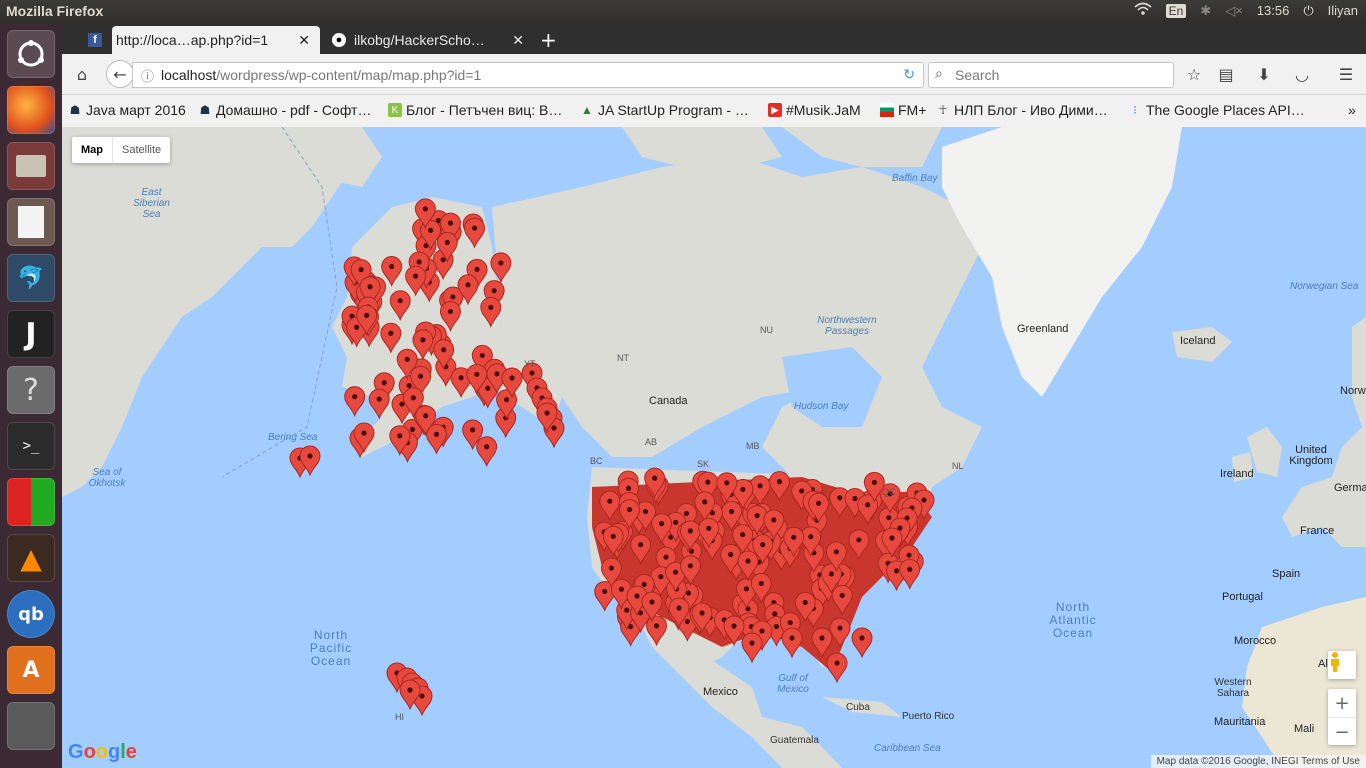 The width and height of the screenshot is (1366, 768). What do you see at coordinates (429, 40) in the screenshot?
I see `tab-github: ● ilkobg/HackerScho… ✕` at bounding box center [429, 40].